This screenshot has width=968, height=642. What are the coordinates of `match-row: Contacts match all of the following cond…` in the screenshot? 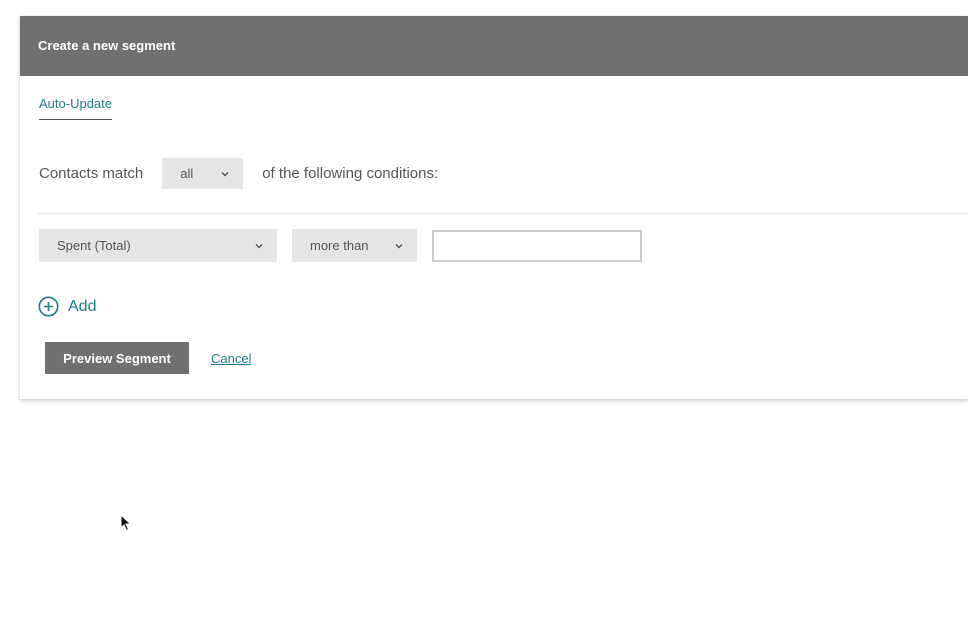 It's located at (238, 173).